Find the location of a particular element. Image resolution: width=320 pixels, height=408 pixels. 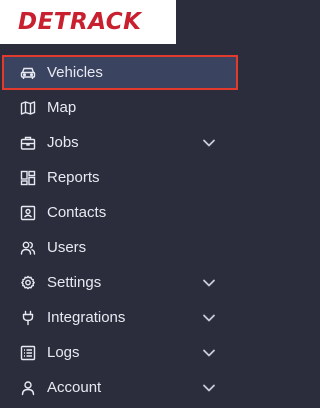

logo: DETRACK is located at coordinates (80, 22).